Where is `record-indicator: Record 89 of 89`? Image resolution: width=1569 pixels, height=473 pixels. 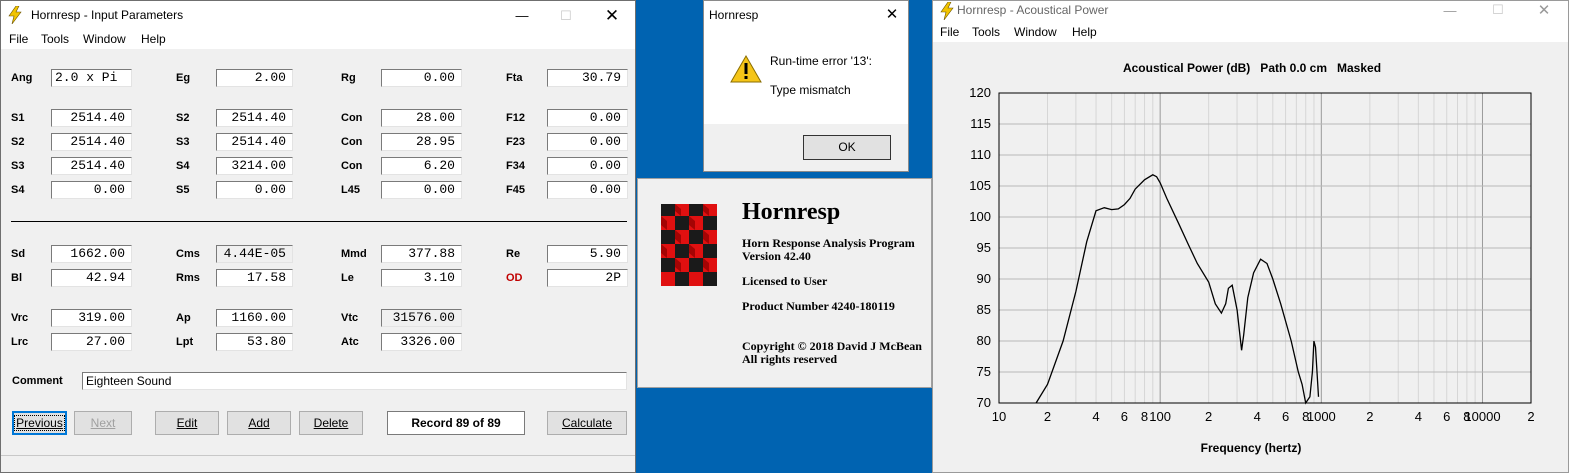
record-indicator: Record 89 of 89 is located at coordinates (456, 423).